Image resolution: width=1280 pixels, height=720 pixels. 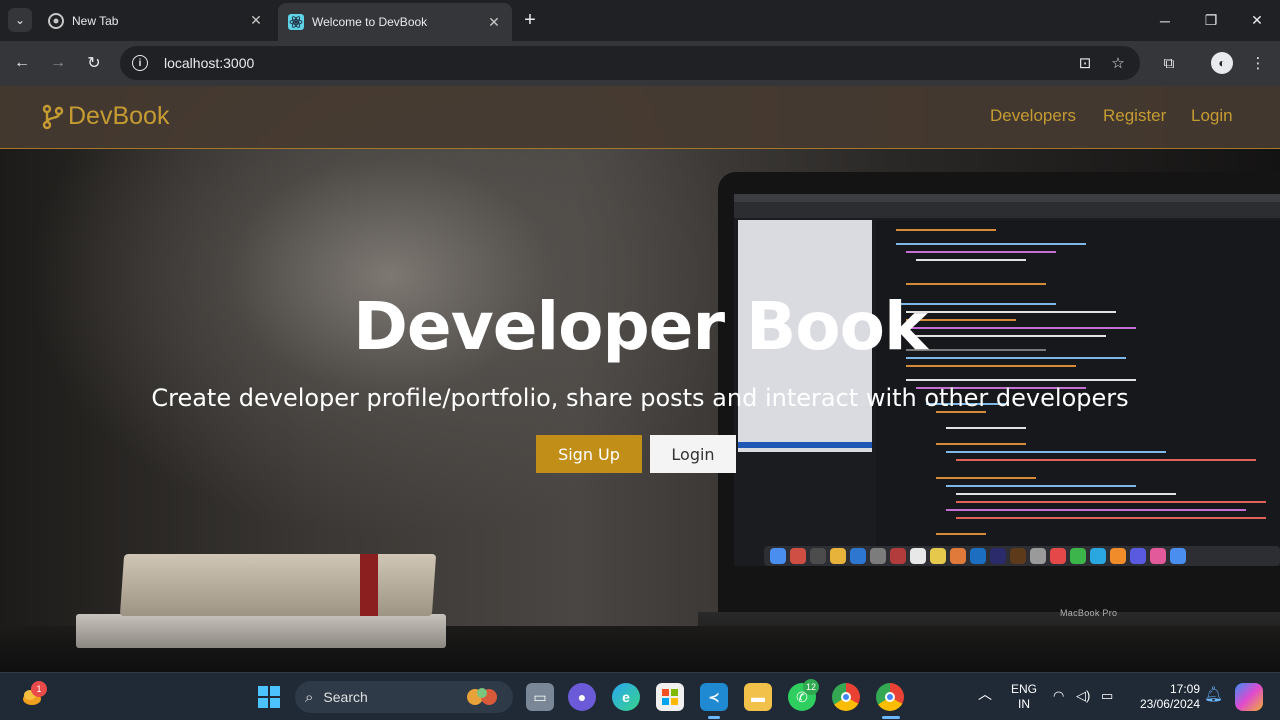 What do you see at coordinates (156, 20) in the screenshot?
I see `tab-new-tab: New Tab ✕` at bounding box center [156, 20].